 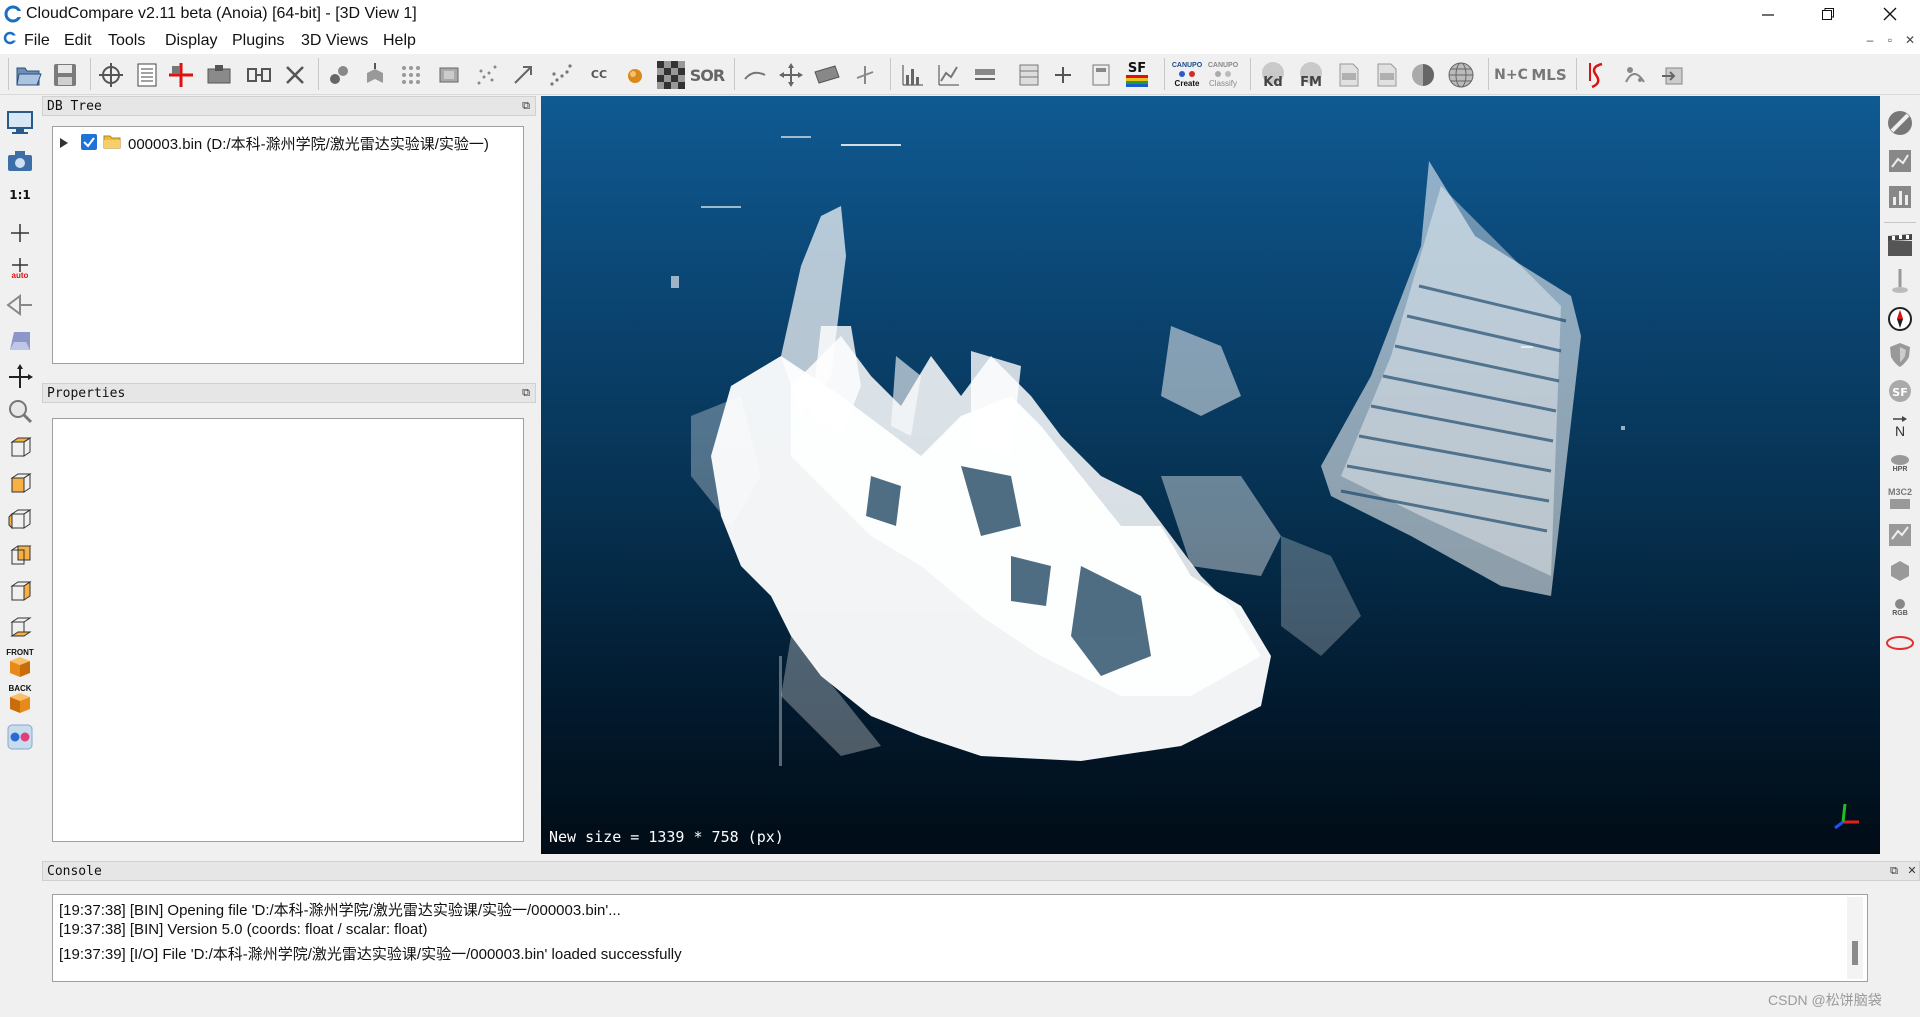 What do you see at coordinates (1900, 161) in the screenshot?
I see `plugin-chart-icon` at bounding box center [1900, 161].